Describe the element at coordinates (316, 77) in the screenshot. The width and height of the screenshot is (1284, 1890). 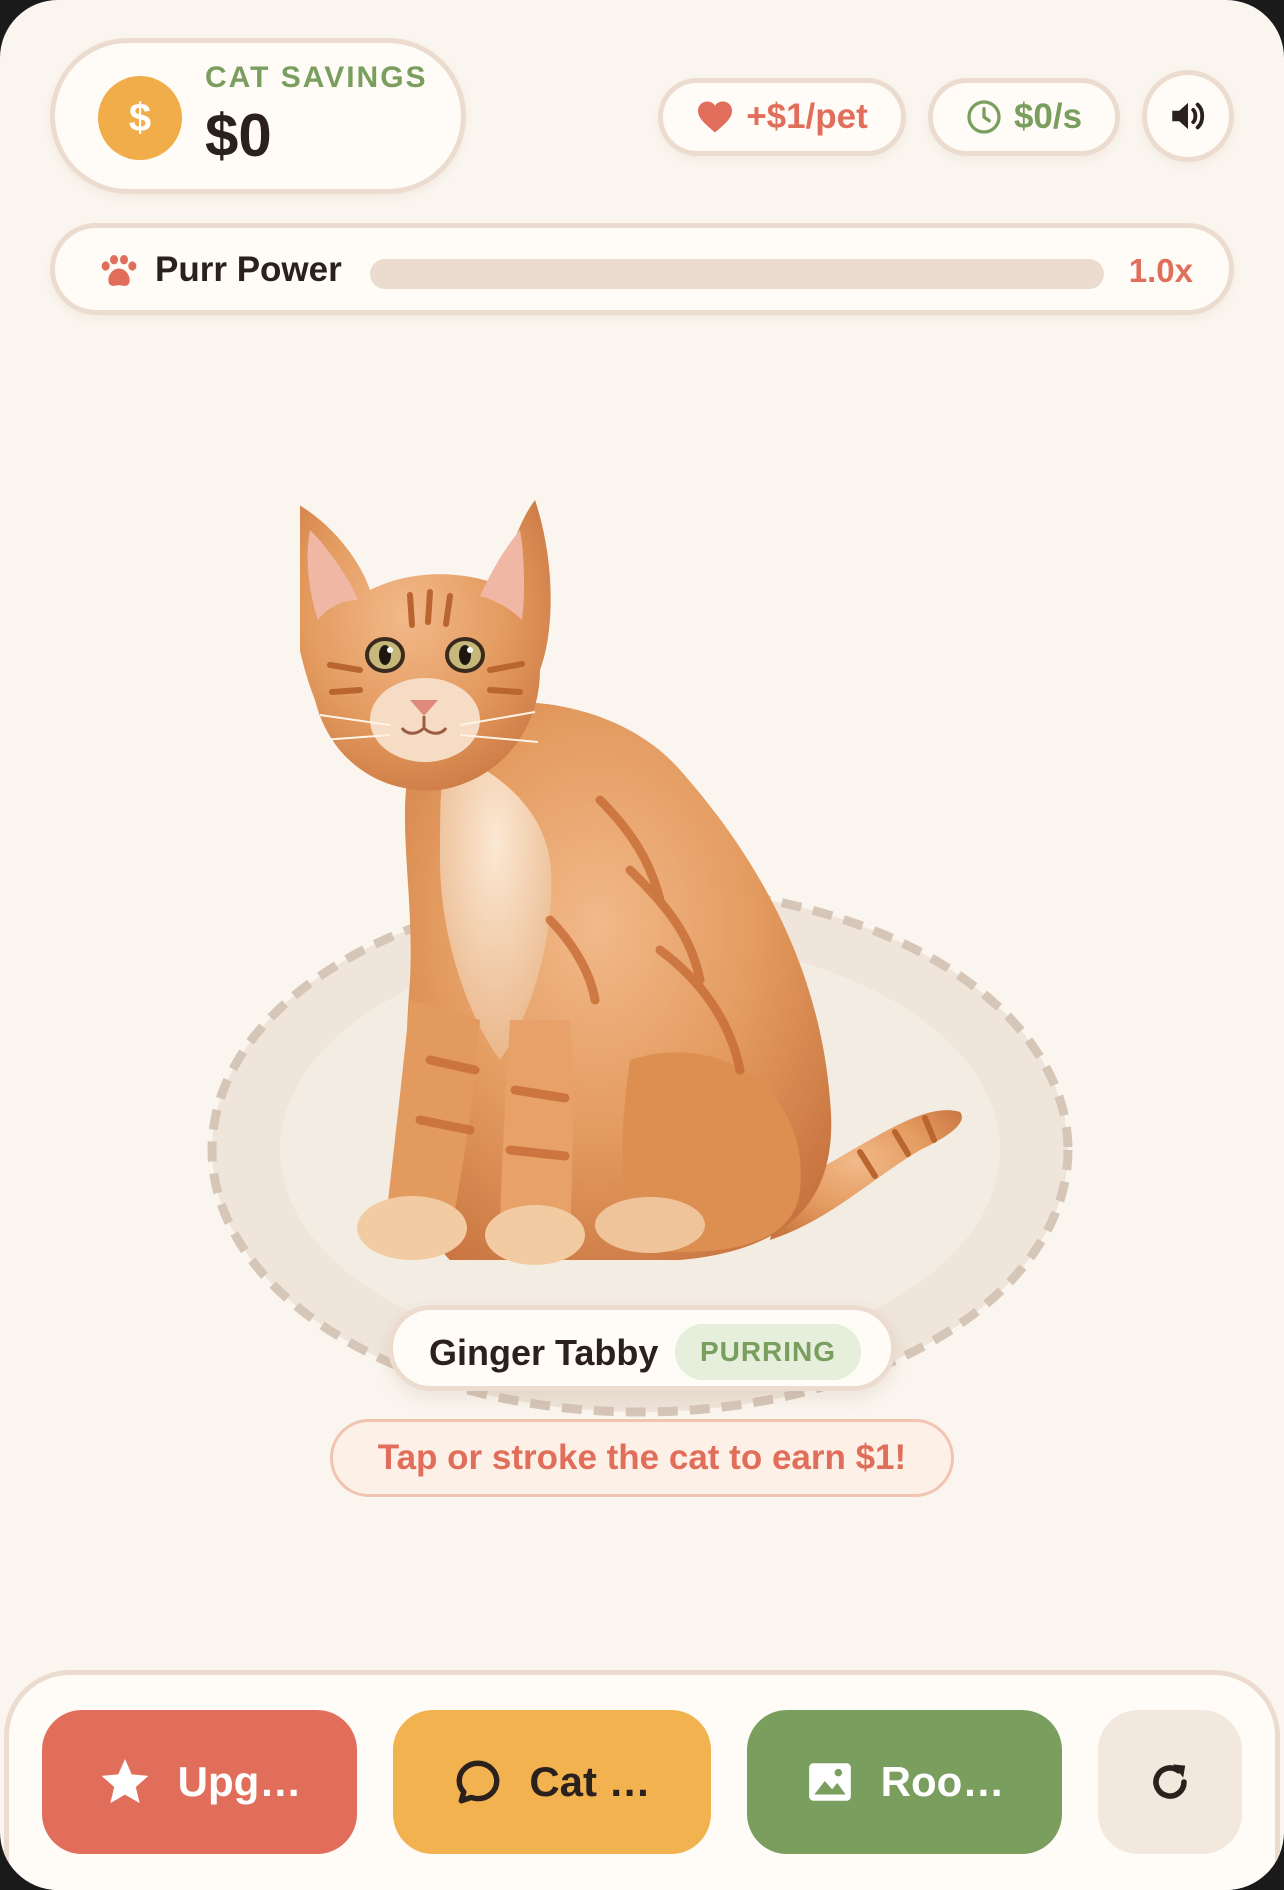
I see `savings-label: CAT SAVINGS` at that location.